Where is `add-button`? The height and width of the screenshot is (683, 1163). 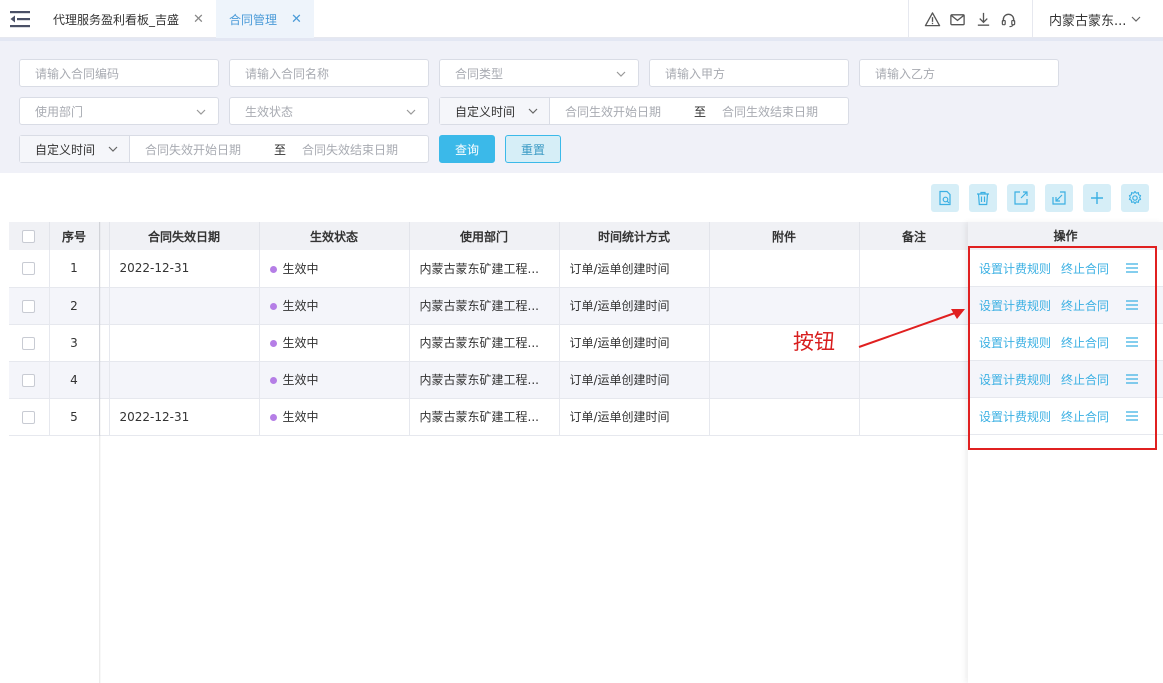
add-button is located at coordinates (1097, 198).